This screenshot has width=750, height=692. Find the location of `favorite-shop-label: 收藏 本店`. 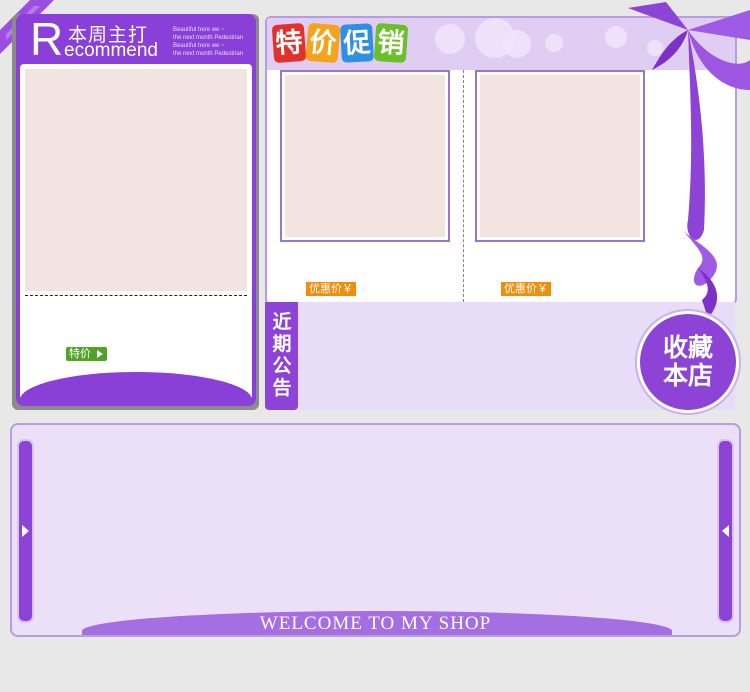

favorite-shop-label: 收藏 本店 is located at coordinates (688, 362).